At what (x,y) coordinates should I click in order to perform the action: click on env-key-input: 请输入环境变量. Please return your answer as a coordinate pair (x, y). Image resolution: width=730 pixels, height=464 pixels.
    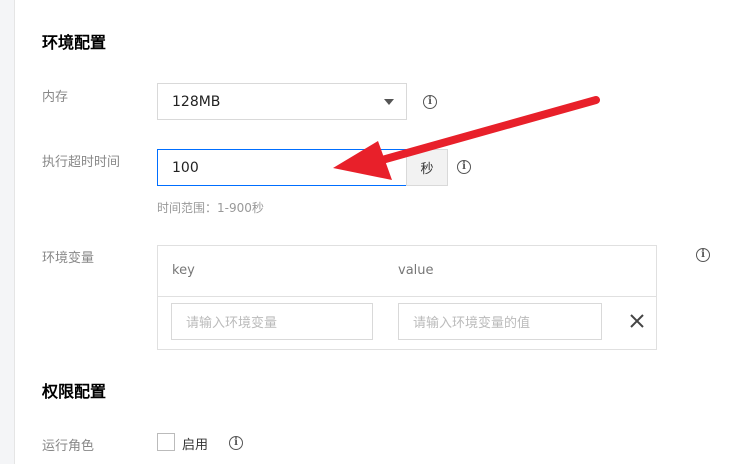
    Looking at the image, I should click on (272, 321).